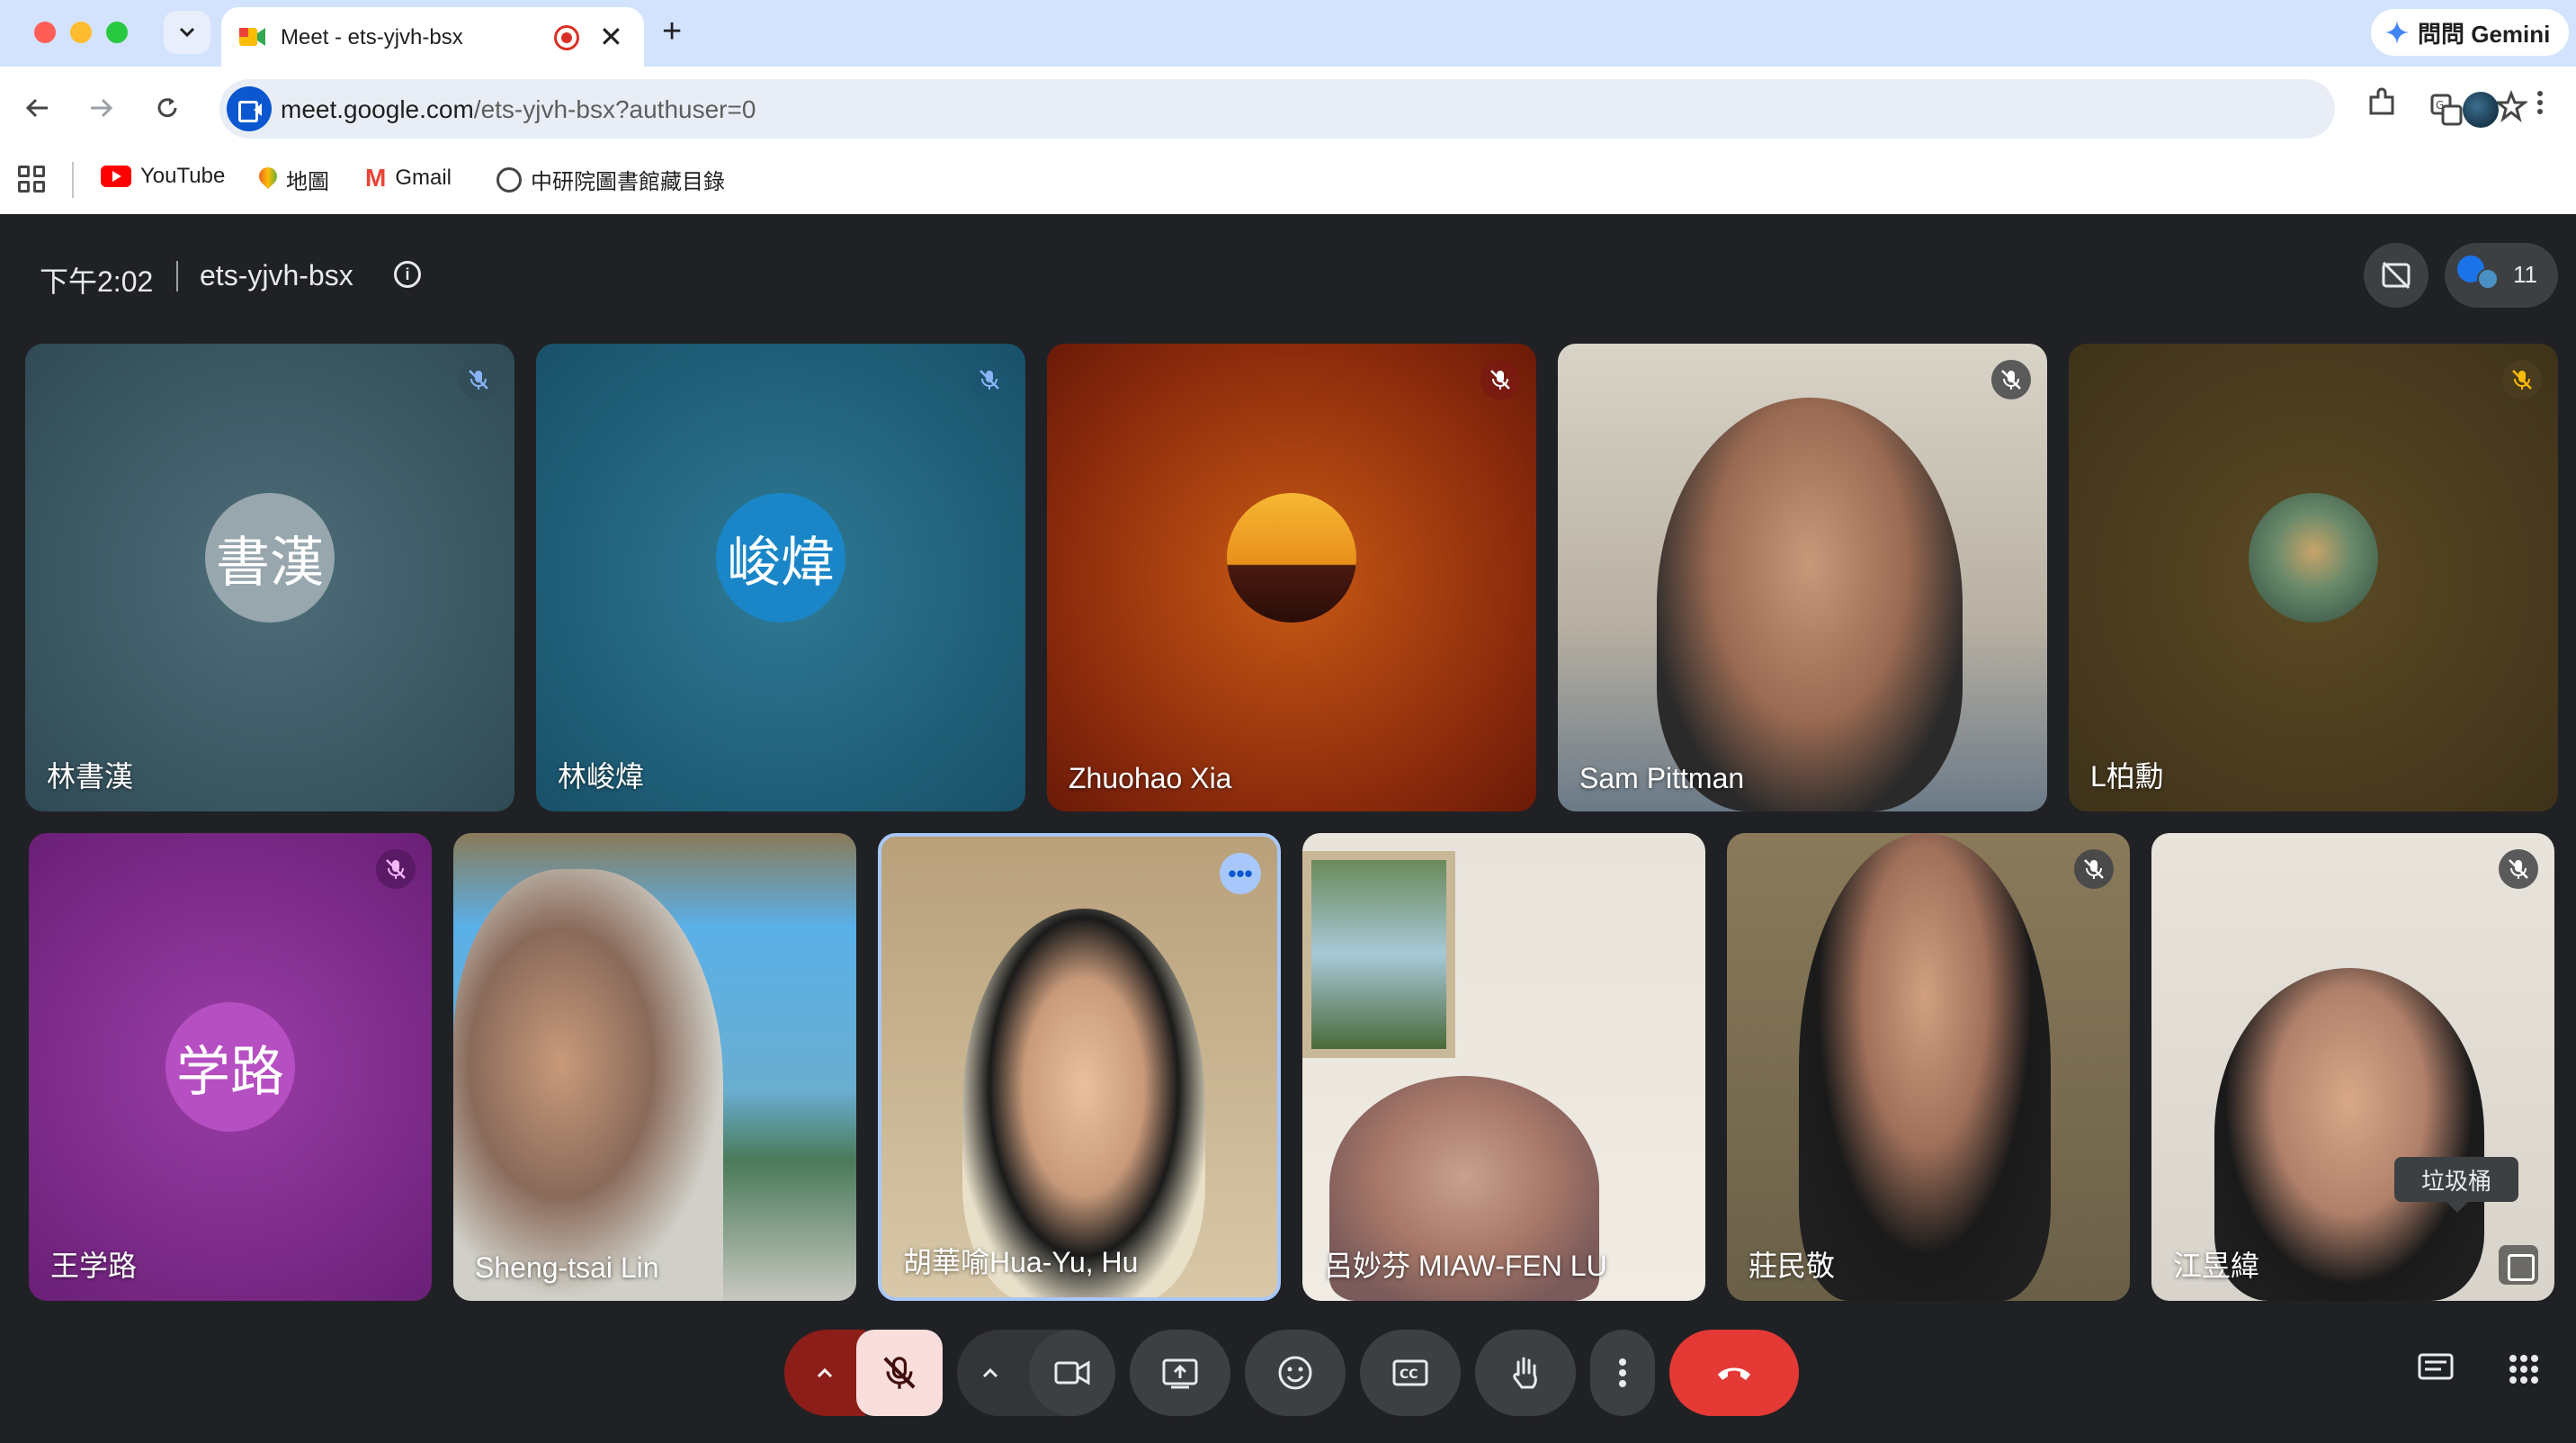  Describe the element at coordinates (2352, 1067) in the screenshot. I see `participant-video-tile: 江昱緯` at that location.